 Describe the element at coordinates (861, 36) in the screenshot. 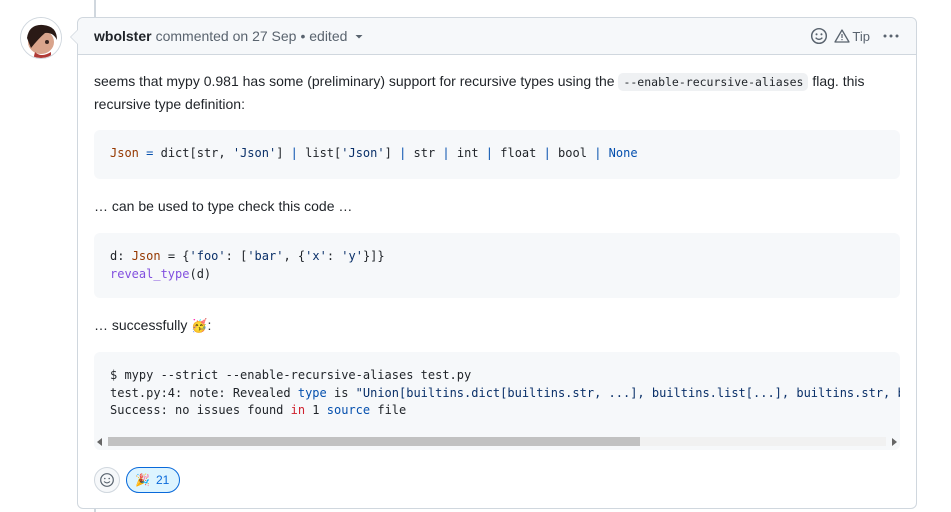

I see `tip-label: Tip` at that location.